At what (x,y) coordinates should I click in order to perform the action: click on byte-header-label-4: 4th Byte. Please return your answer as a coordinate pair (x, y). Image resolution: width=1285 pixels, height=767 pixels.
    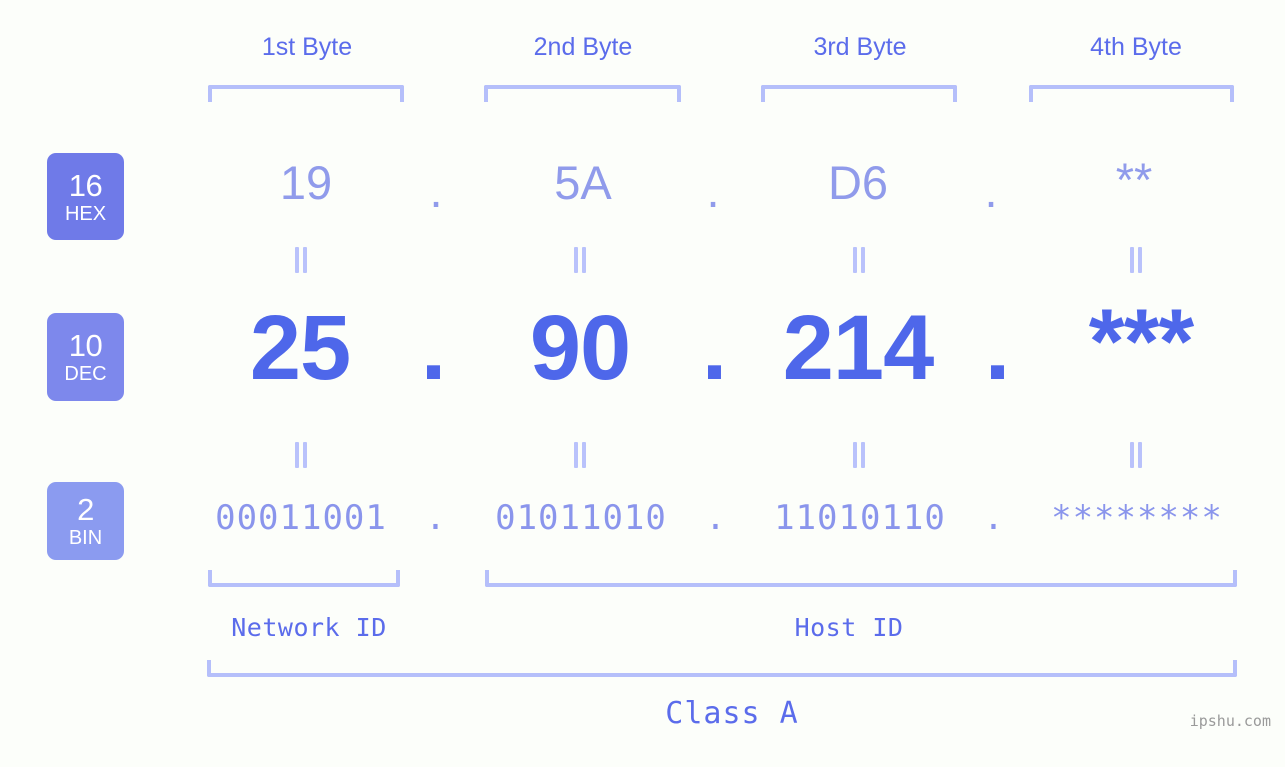
    Looking at the image, I should click on (1136, 47).